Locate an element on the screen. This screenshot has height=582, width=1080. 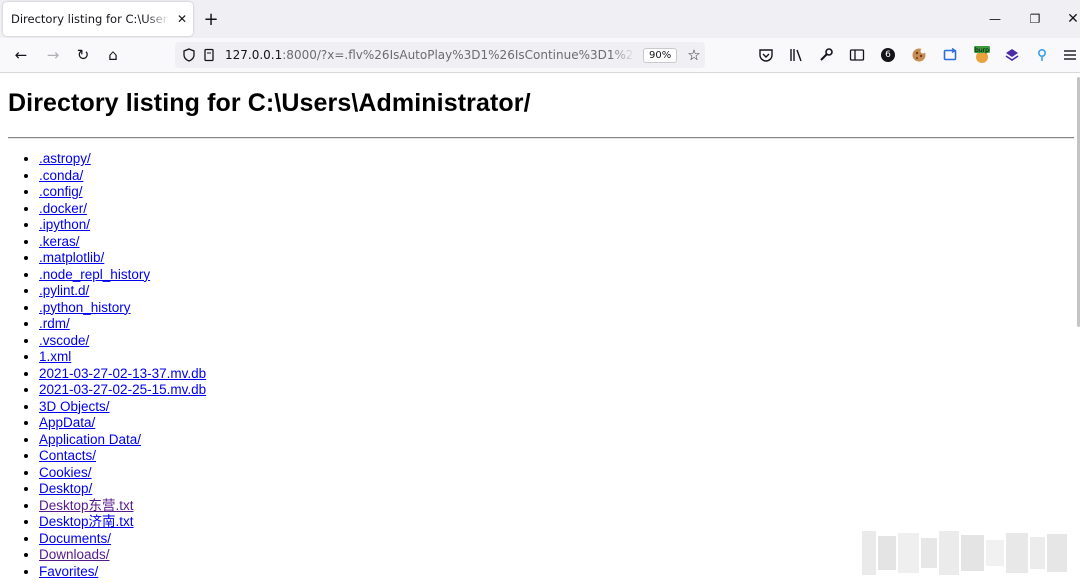
directory-entry-link: .keras/ is located at coordinates (59, 241).